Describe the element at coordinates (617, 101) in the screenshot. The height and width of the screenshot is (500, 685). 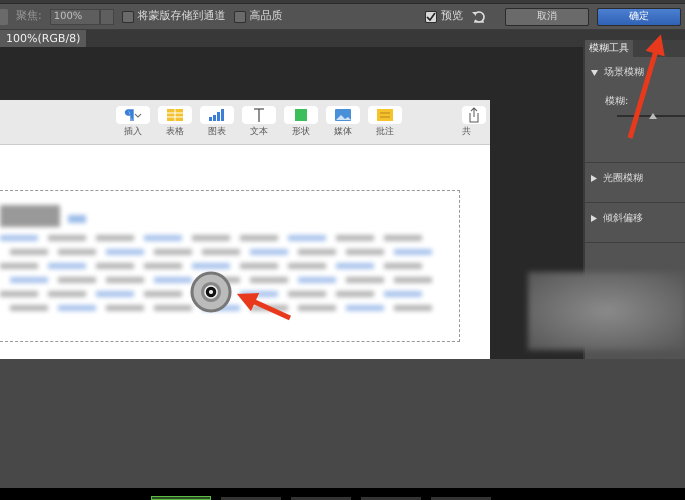
I see `slider-label: 模糊:` at that location.